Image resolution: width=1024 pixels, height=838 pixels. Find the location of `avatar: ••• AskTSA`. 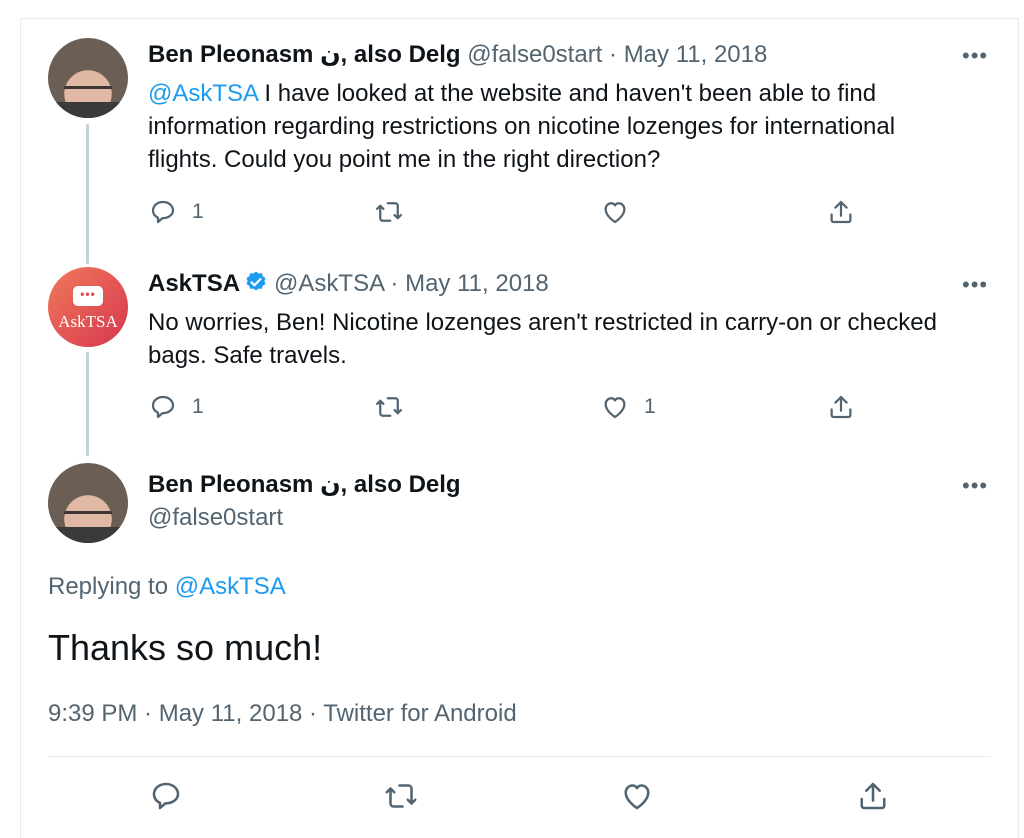

avatar: ••• AskTSA is located at coordinates (88, 307).